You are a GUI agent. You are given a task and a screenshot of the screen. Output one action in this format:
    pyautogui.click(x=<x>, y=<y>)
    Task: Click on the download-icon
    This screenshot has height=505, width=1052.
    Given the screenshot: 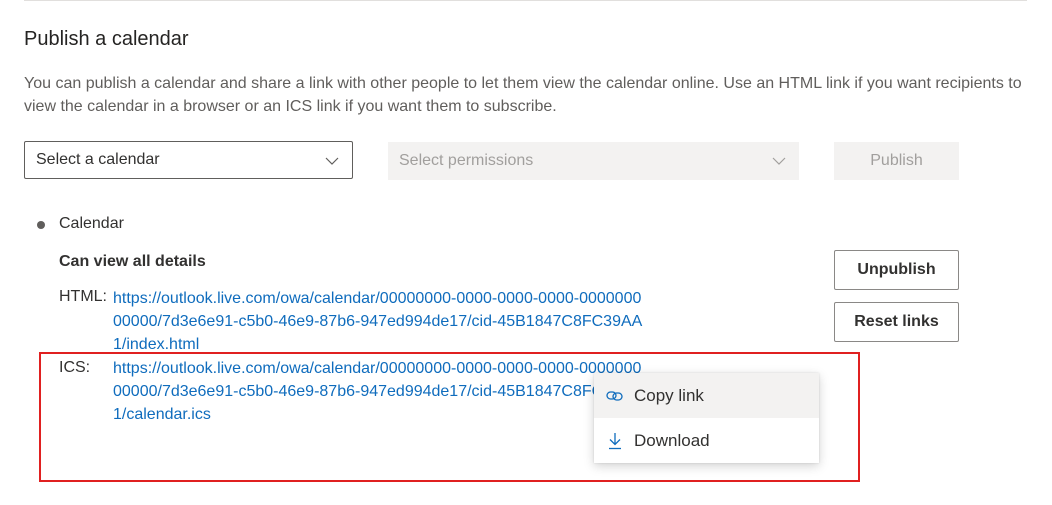 What is the action you would take?
    pyautogui.click(x=615, y=441)
    